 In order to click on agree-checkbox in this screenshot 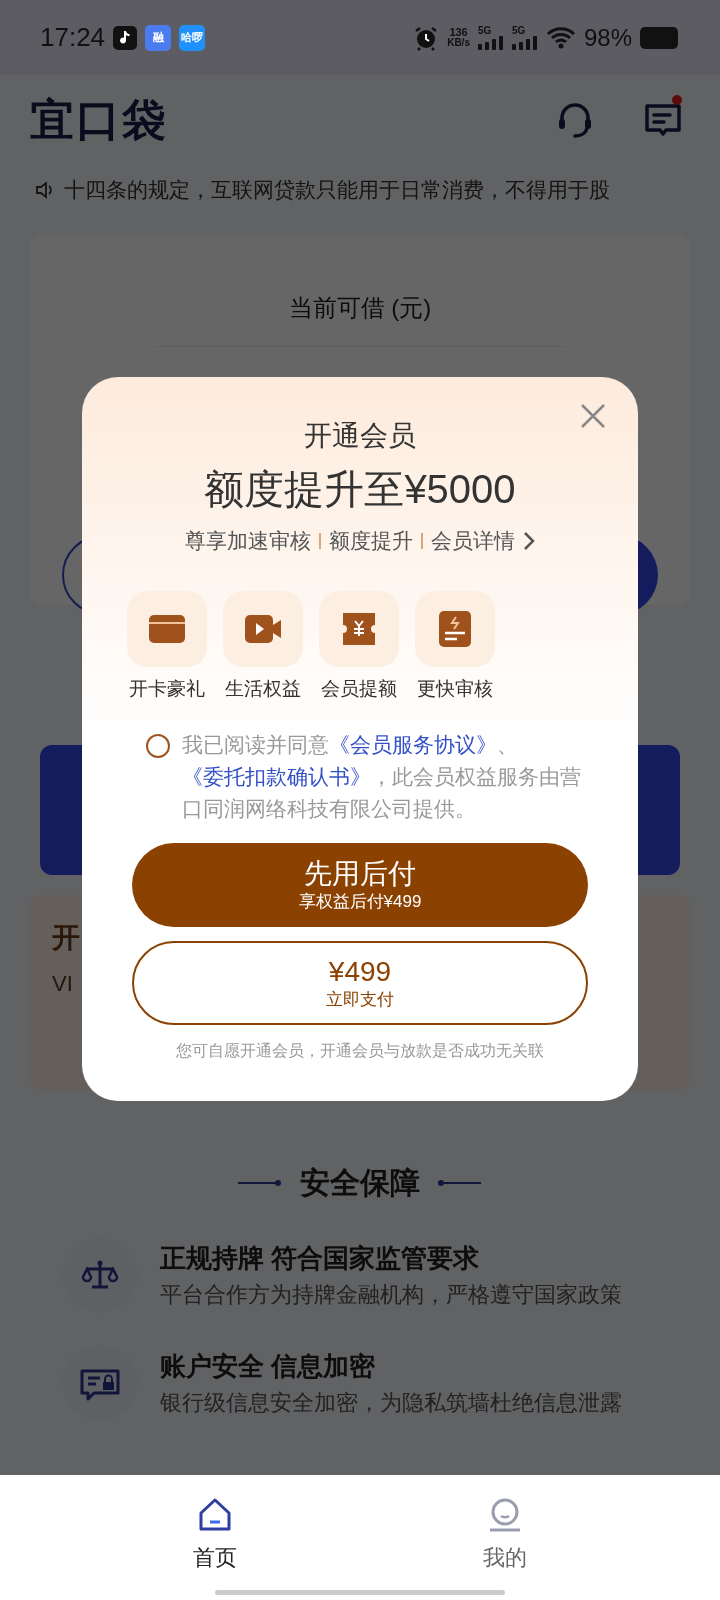, I will do `click(158, 746)`.